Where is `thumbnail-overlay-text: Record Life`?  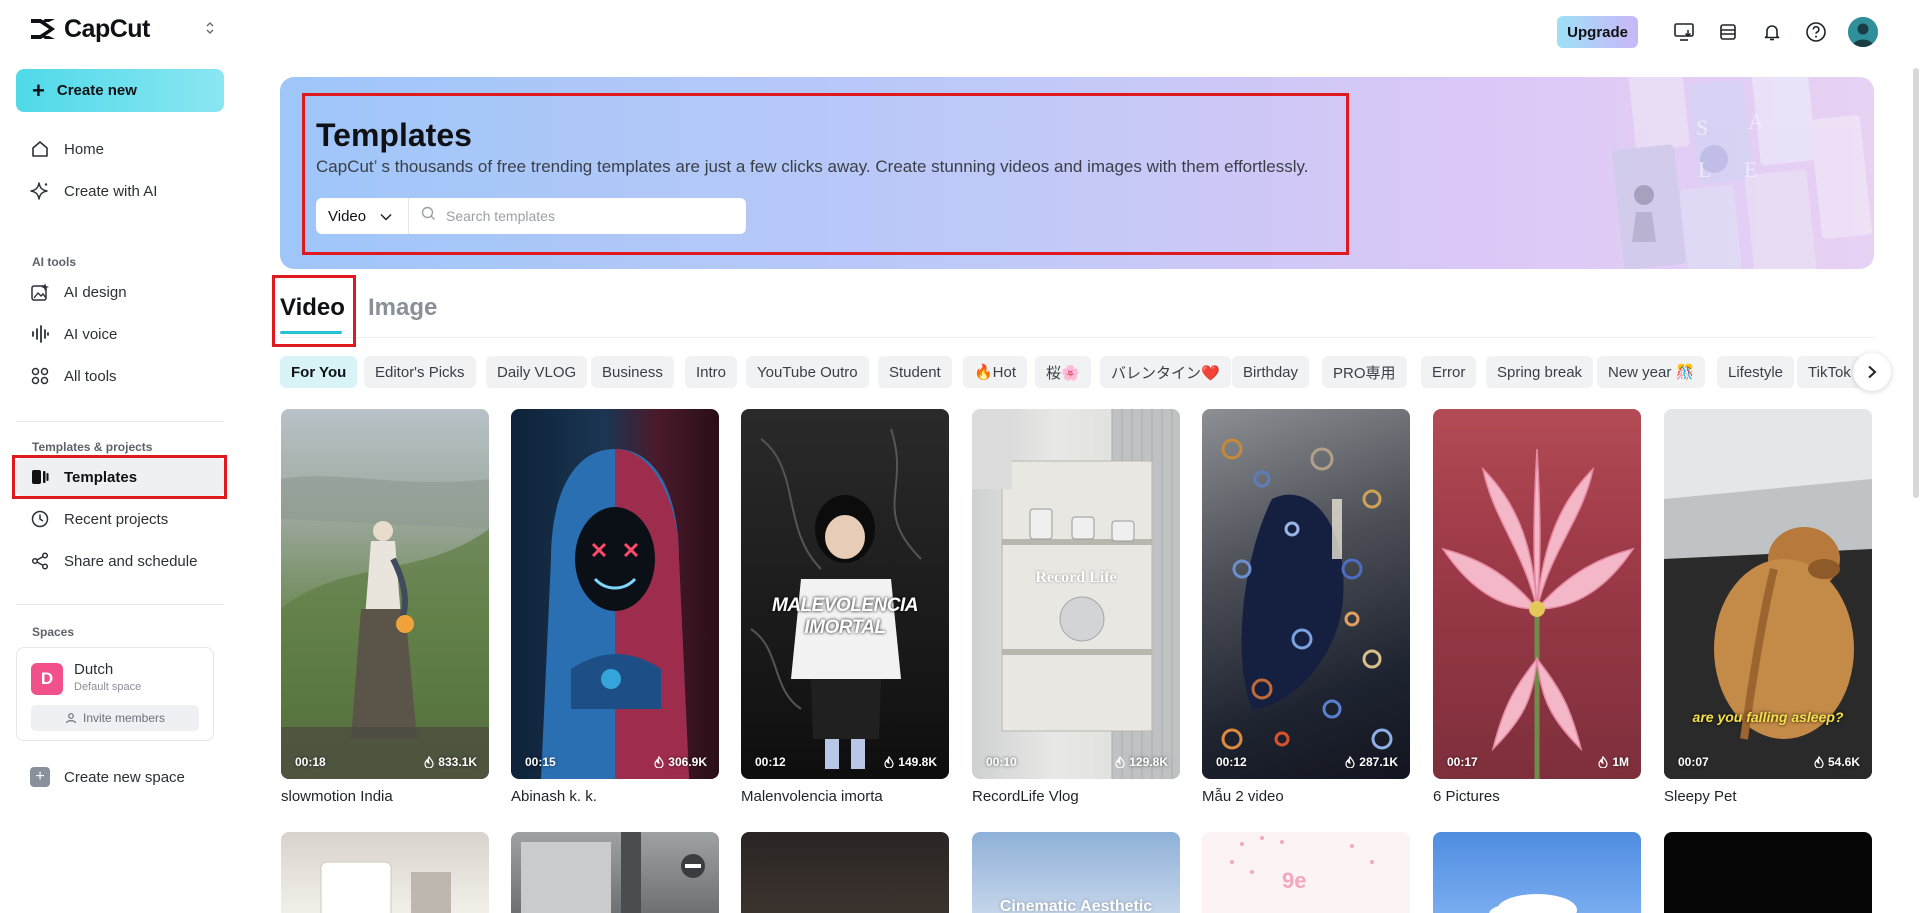 thumbnail-overlay-text: Record Life is located at coordinates (1076, 577).